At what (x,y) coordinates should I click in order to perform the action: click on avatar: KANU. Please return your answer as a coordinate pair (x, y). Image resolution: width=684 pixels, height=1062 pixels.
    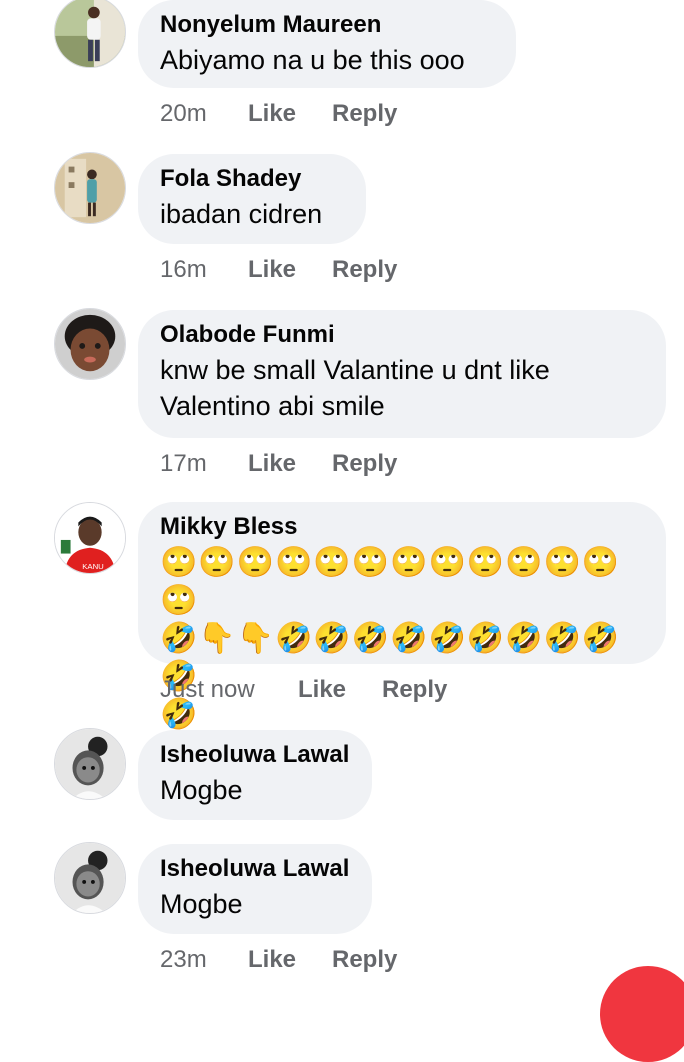
    Looking at the image, I should click on (90, 538).